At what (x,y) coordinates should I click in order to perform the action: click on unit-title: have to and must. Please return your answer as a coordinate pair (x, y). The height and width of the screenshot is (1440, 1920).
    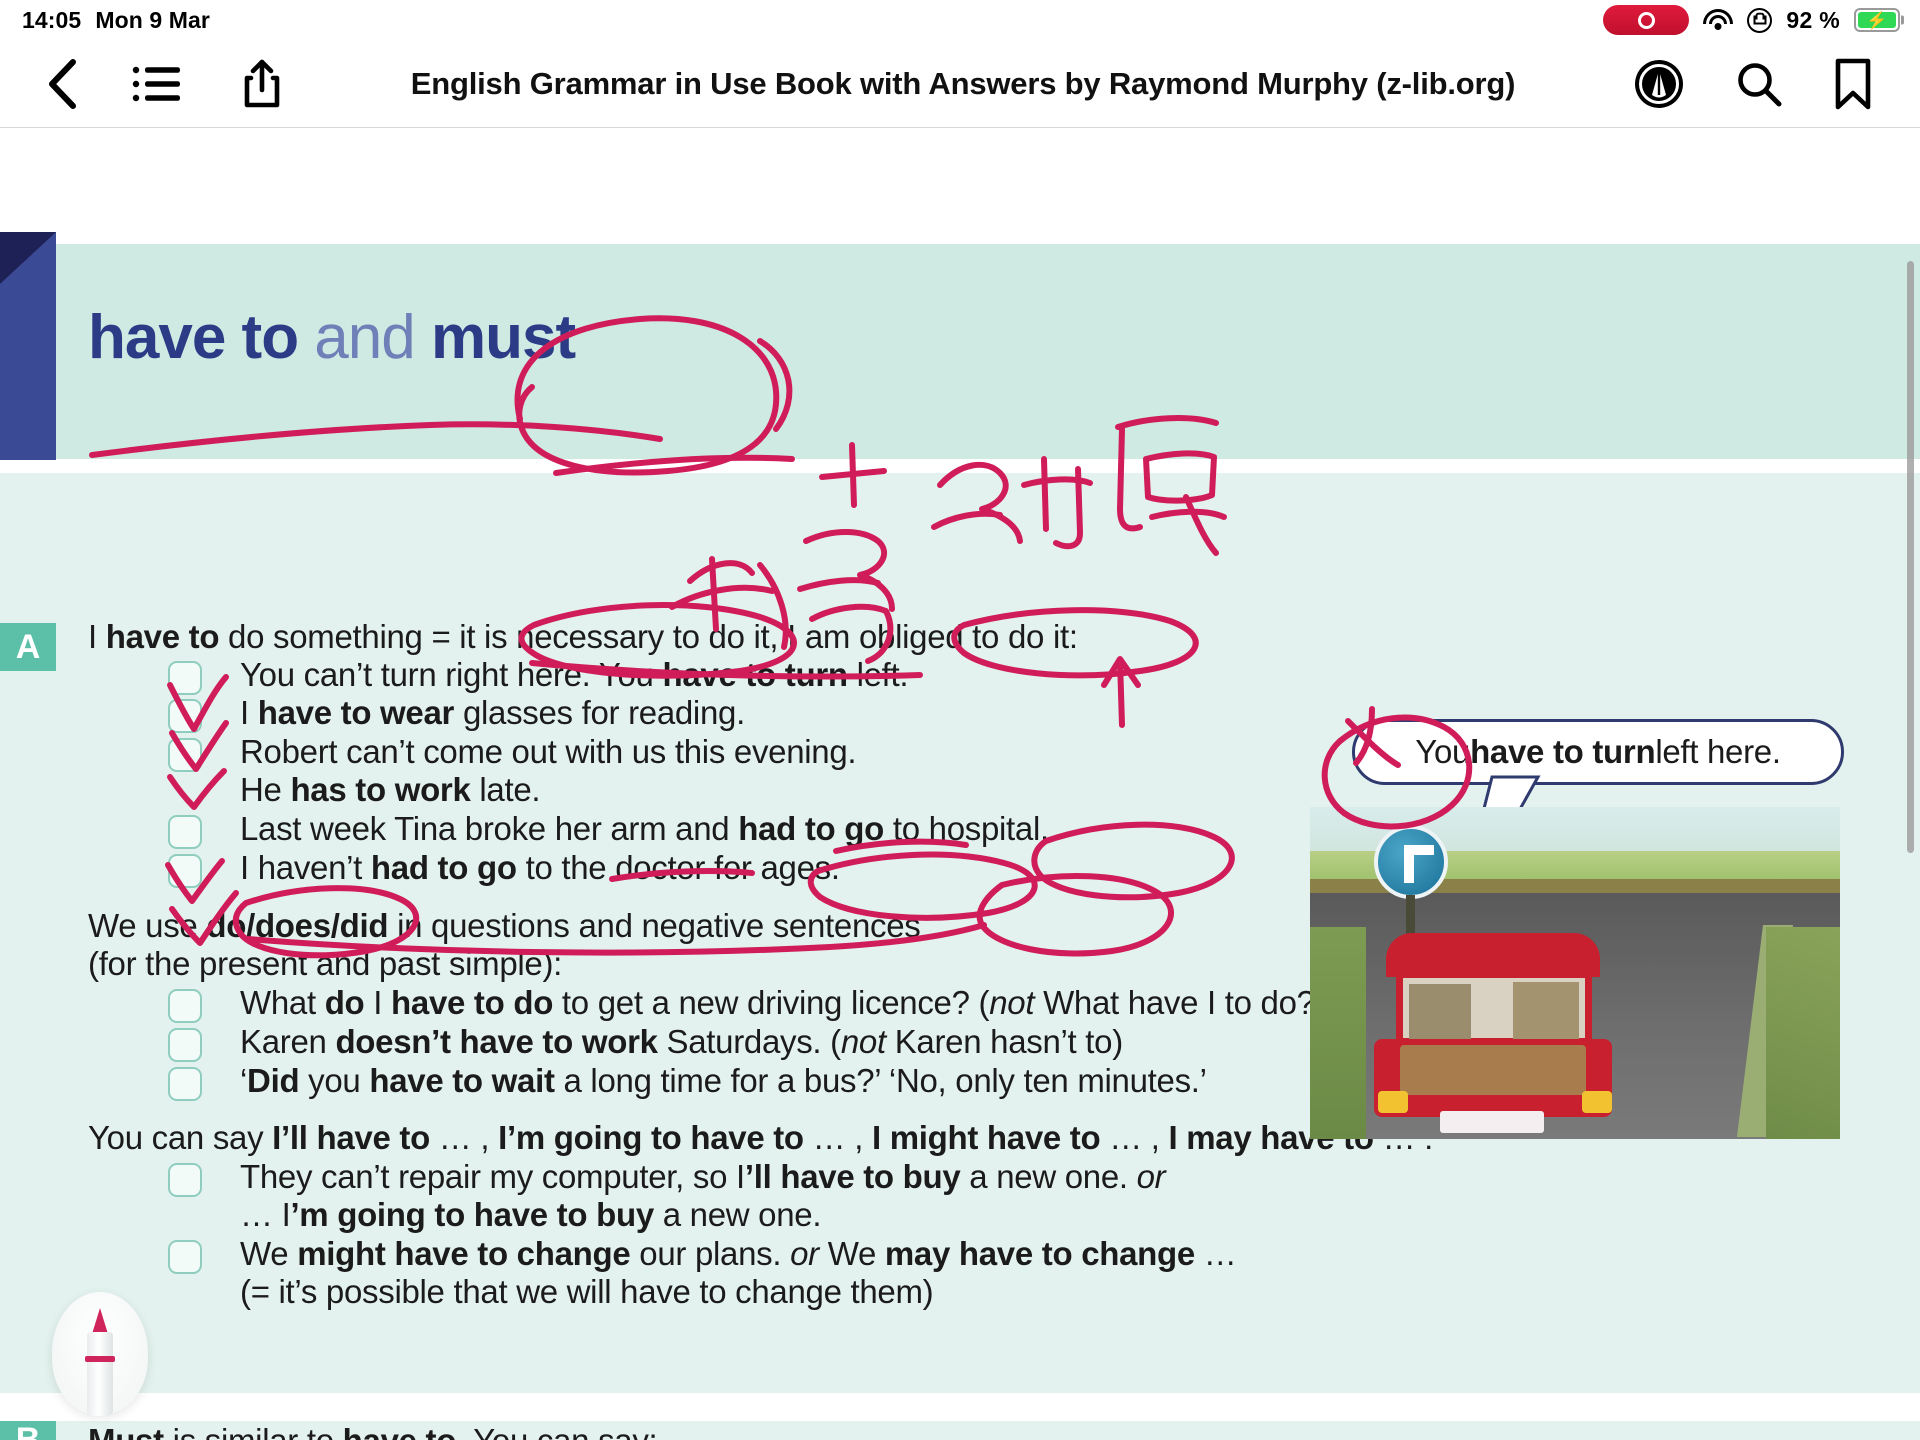
    Looking at the image, I should click on (332, 337).